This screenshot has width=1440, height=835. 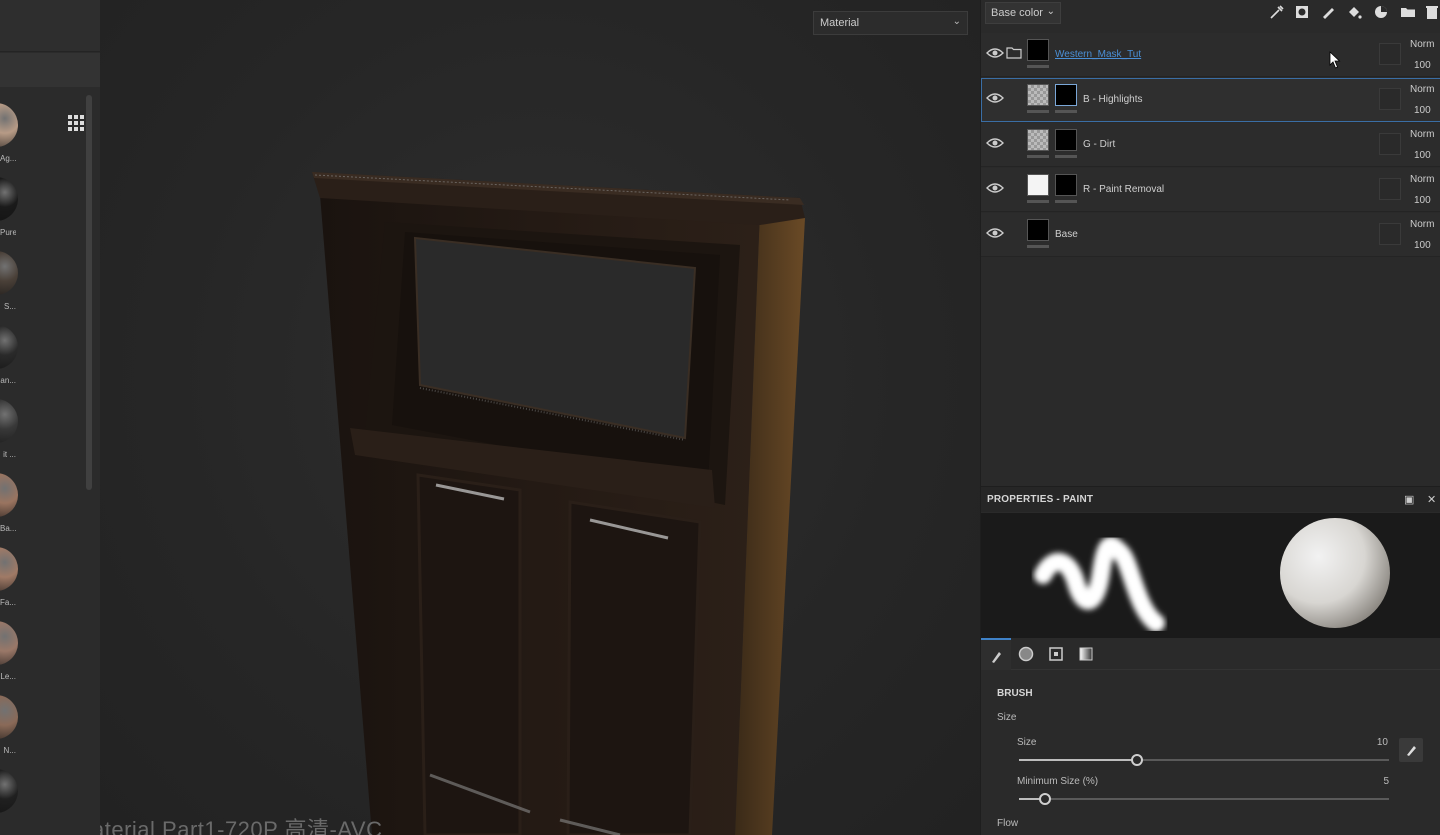 What do you see at coordinates (1302, 13) in the screenshot?
I see `add-mask-icon` at bounding box center [1302, 13].